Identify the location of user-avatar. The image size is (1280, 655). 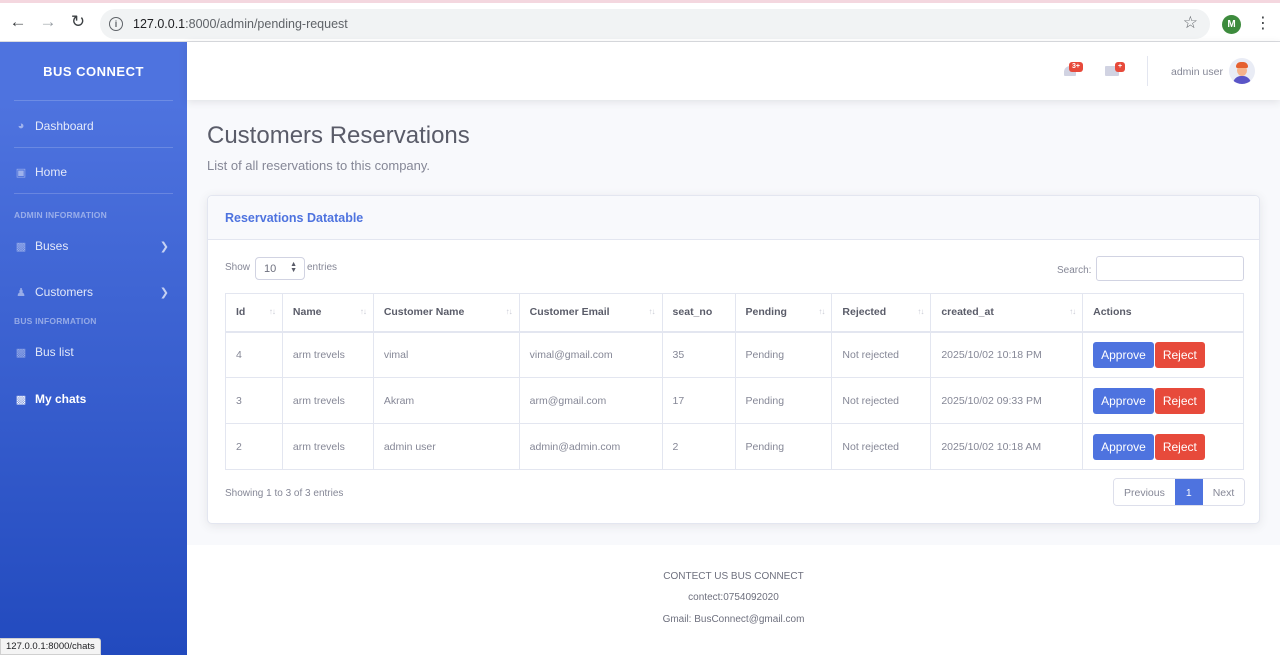
(1242, 71).